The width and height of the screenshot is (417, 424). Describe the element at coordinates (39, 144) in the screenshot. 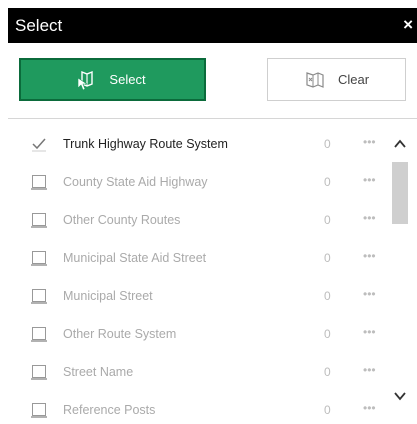

I see `checked-checkbox-icon` at that location.